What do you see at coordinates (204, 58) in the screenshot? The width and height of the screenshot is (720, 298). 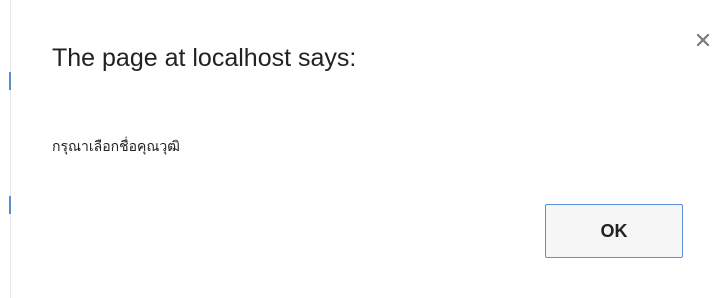 I see `dialog-title: The page at localhost says:` at bounding box center [204, 58].